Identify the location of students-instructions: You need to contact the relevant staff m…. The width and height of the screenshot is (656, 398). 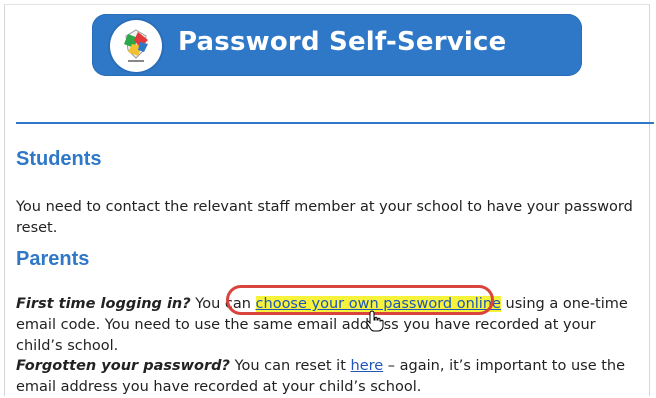
(324, 217).